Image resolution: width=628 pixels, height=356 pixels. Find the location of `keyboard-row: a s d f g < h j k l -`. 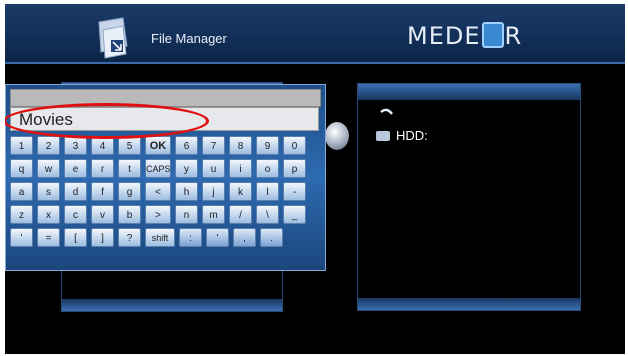

keyboard-row: a s d f g < h j k l - is located at coordinates (166, 192).